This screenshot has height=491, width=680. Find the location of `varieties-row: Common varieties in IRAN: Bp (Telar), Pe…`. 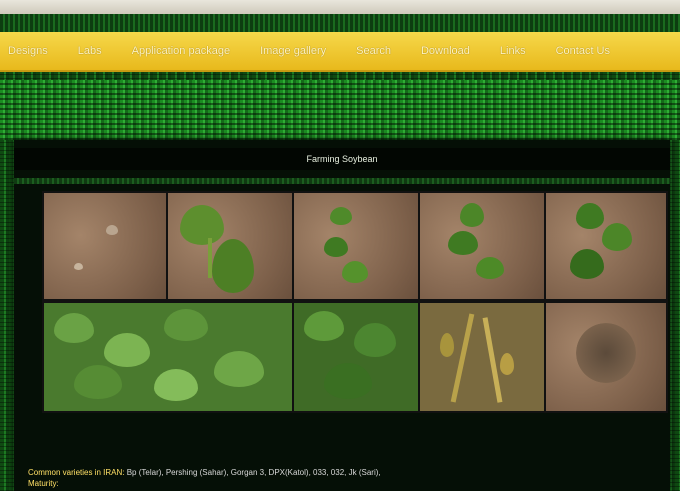

varieties-row: Common varieties in IRAN: Bp (Telar), Pe… is located at coordinates (204, 472).